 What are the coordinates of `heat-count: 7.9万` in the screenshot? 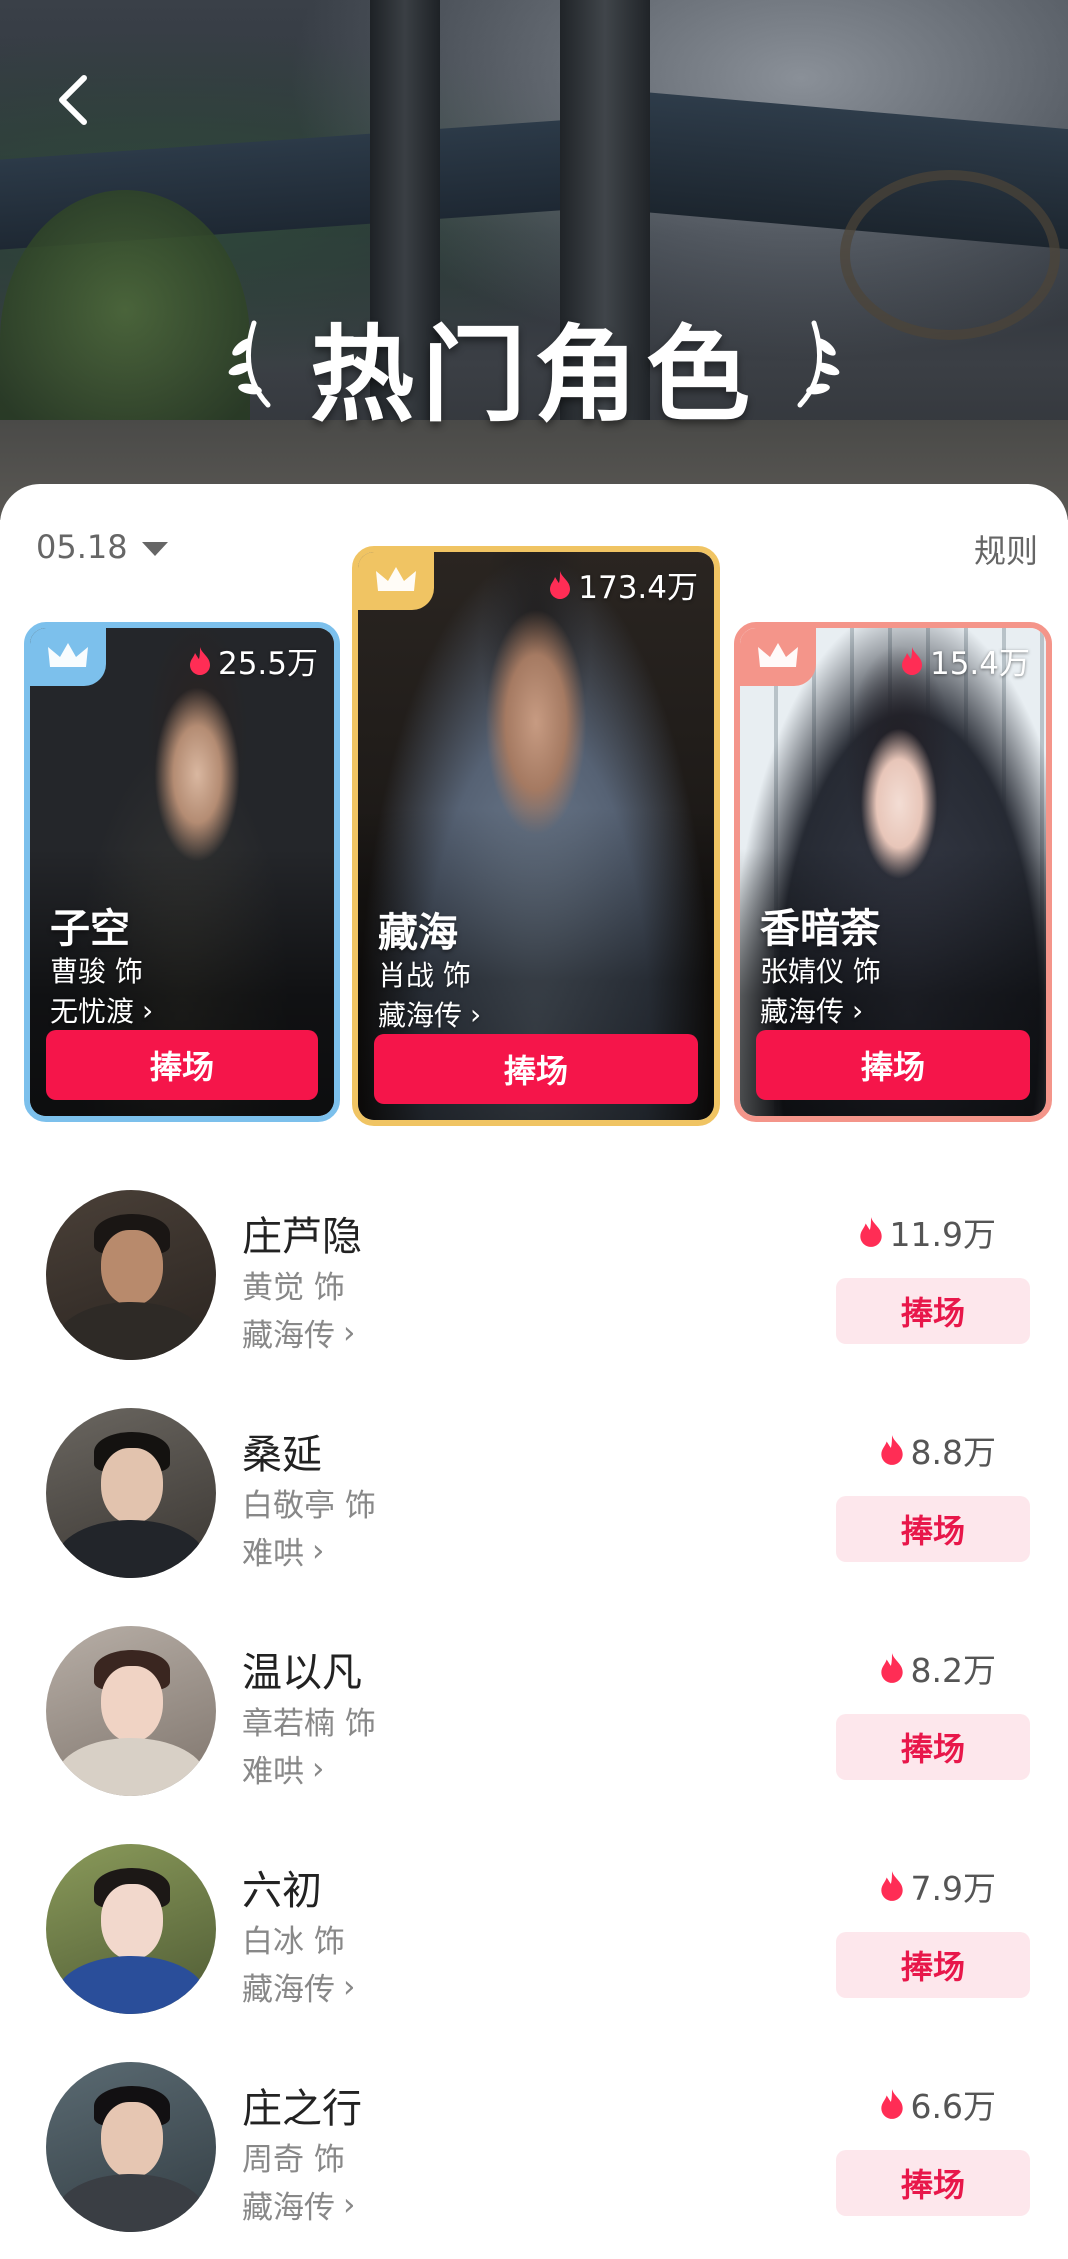 It's located at (937, 1886).